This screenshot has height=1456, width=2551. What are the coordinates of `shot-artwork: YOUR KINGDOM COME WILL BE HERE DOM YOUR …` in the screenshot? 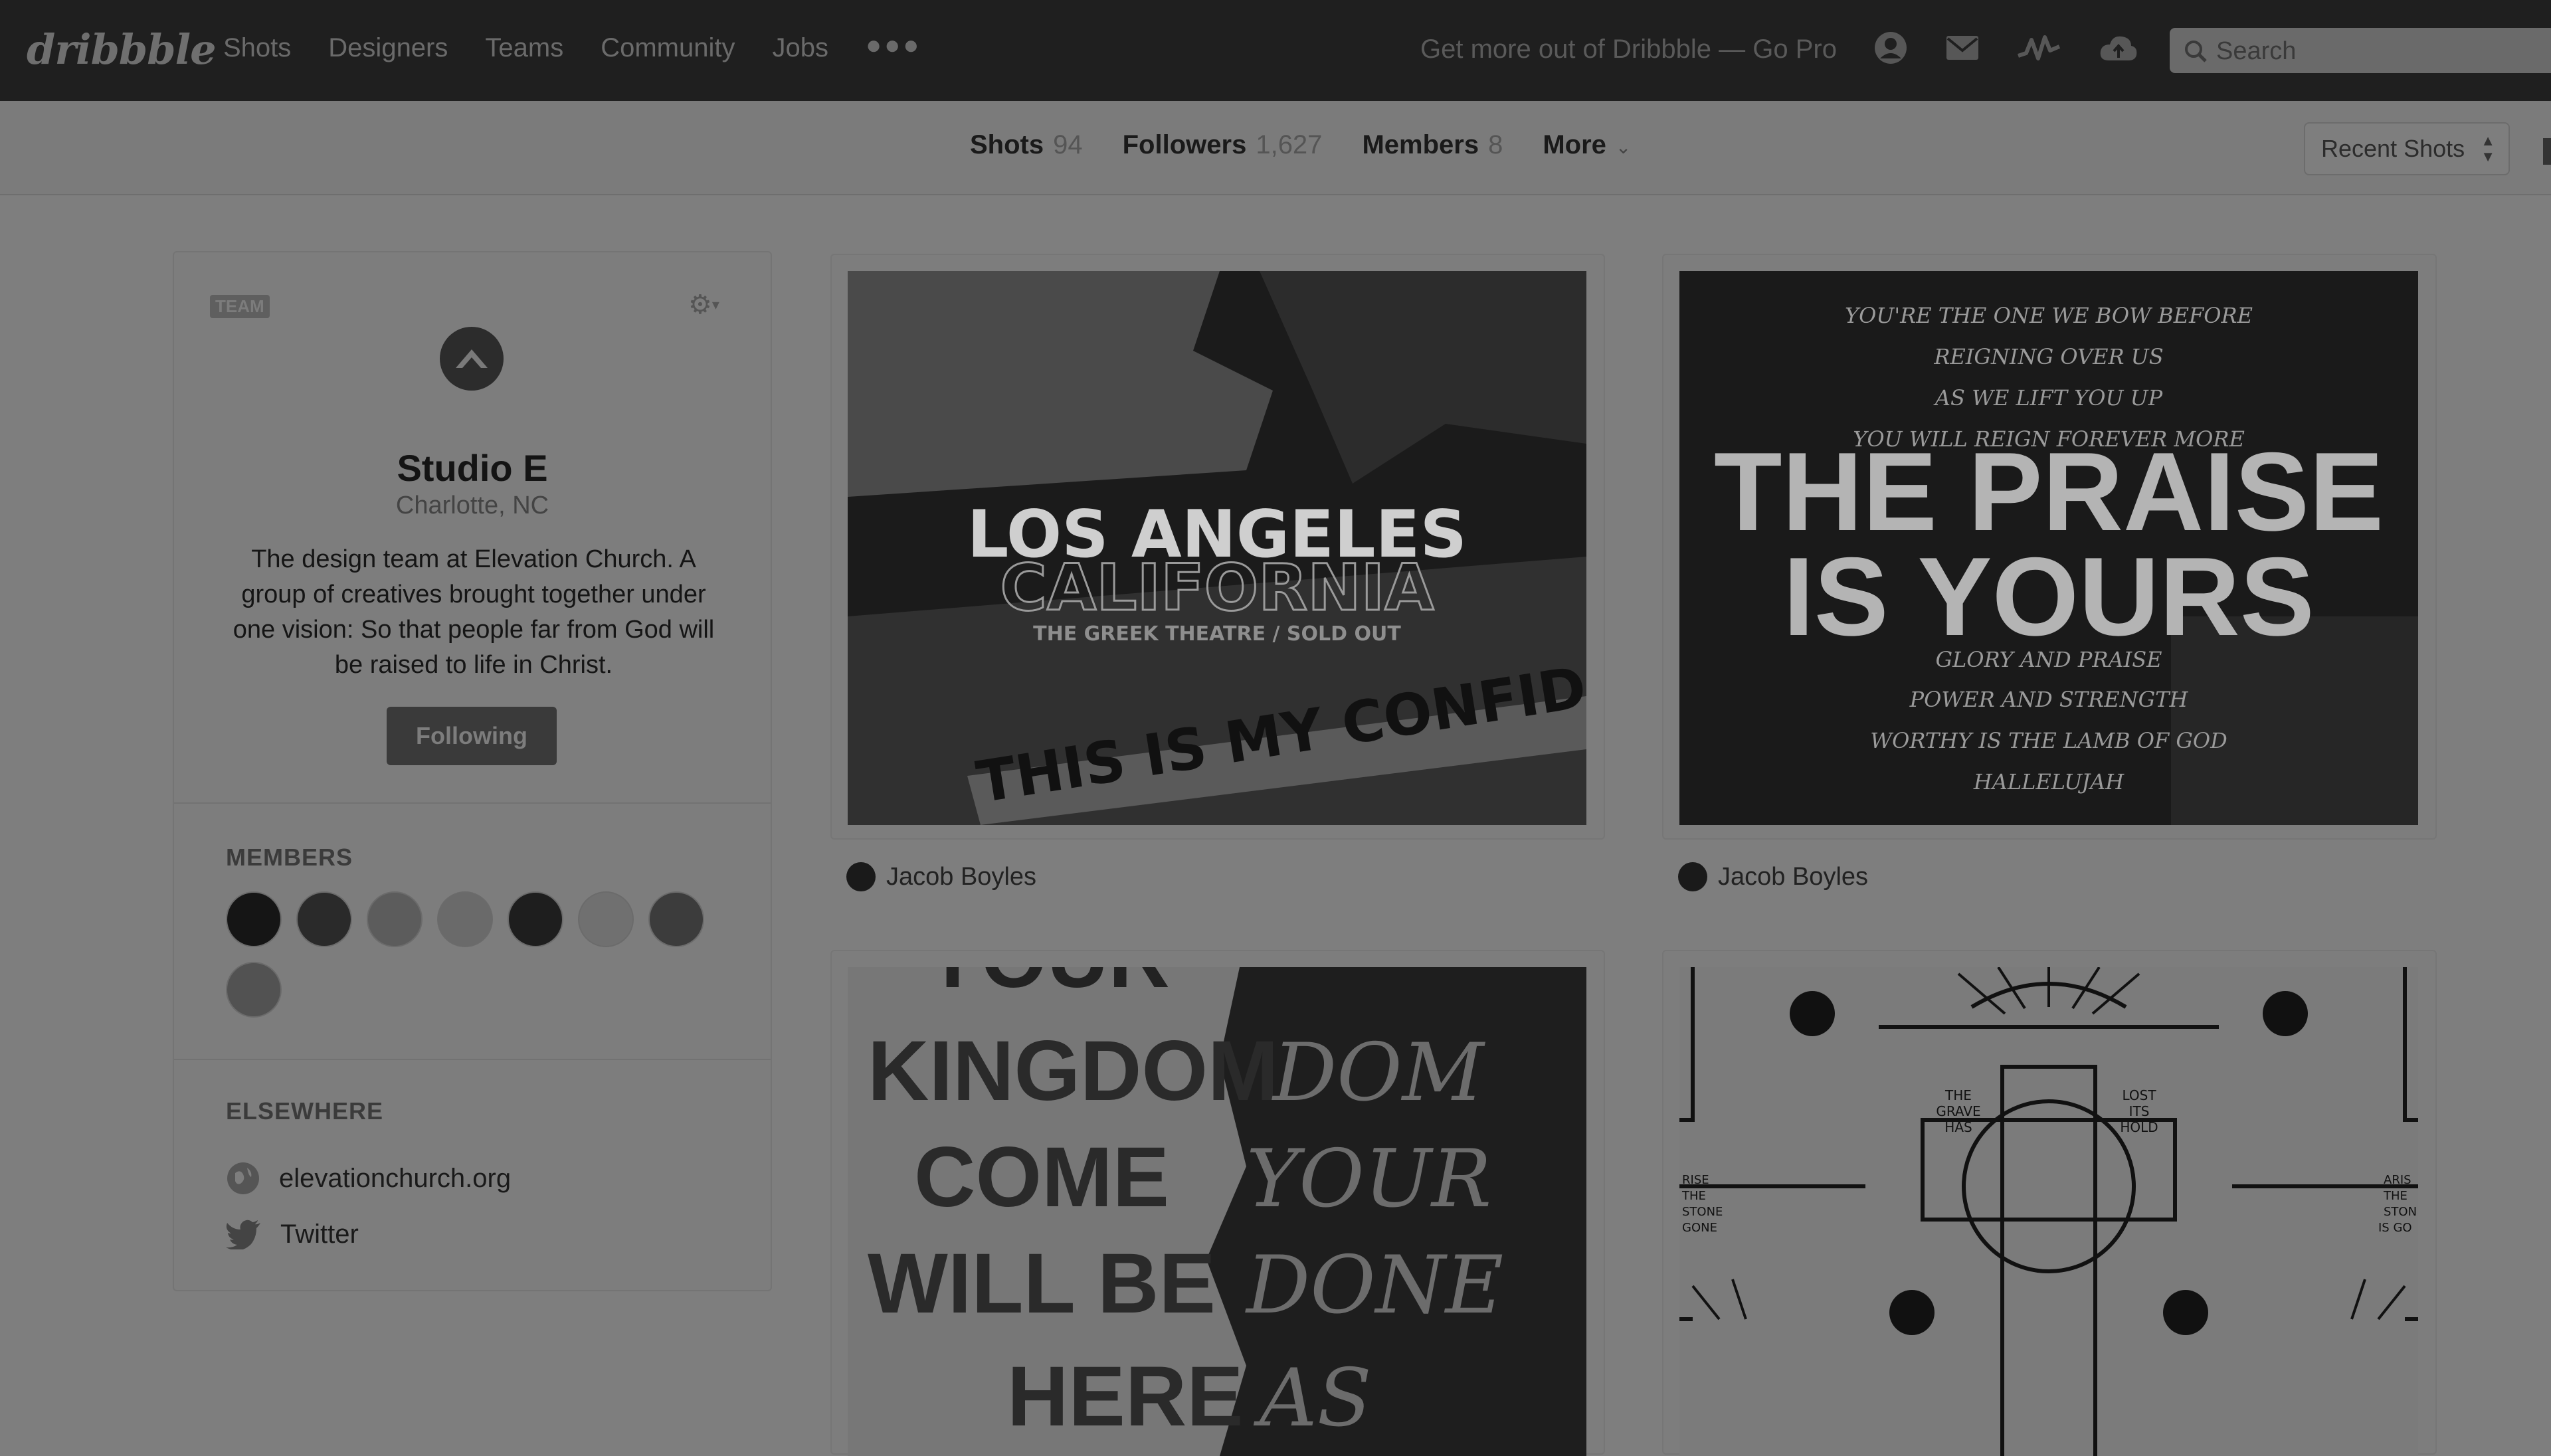 It's located at (1217, 1211).